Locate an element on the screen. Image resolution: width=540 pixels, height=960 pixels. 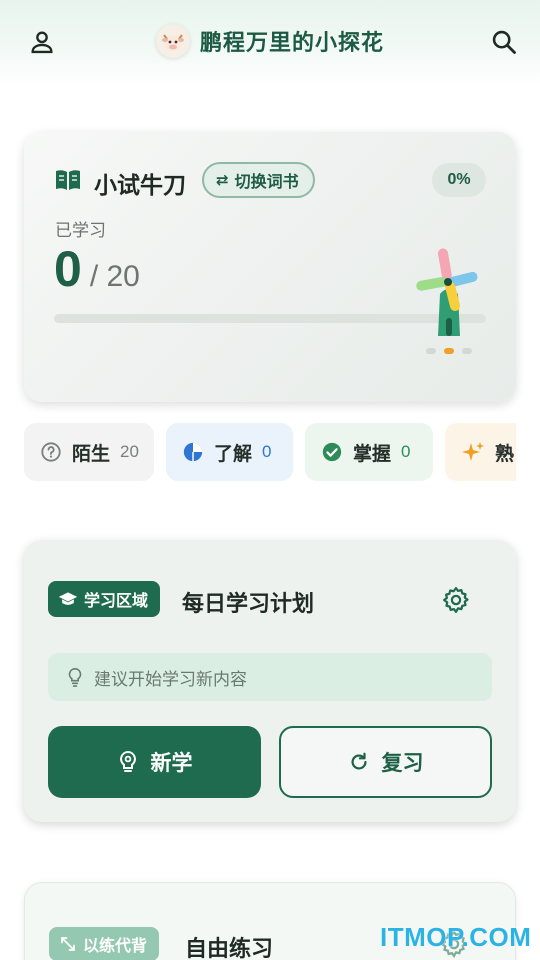
chip-label: 陌生 is located at coordinates (91, 454).